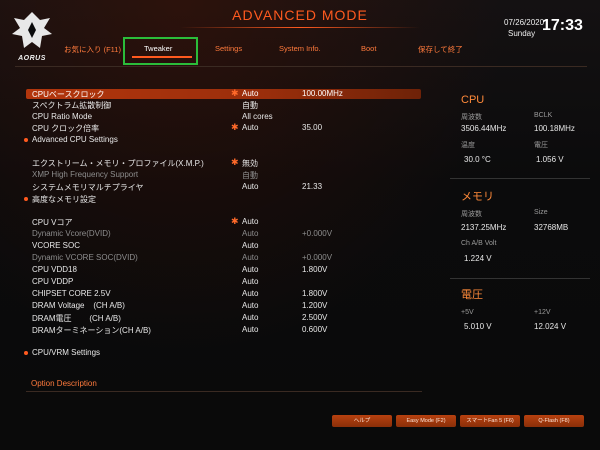  I want to click on clock: 17:33, so click(562, 25).